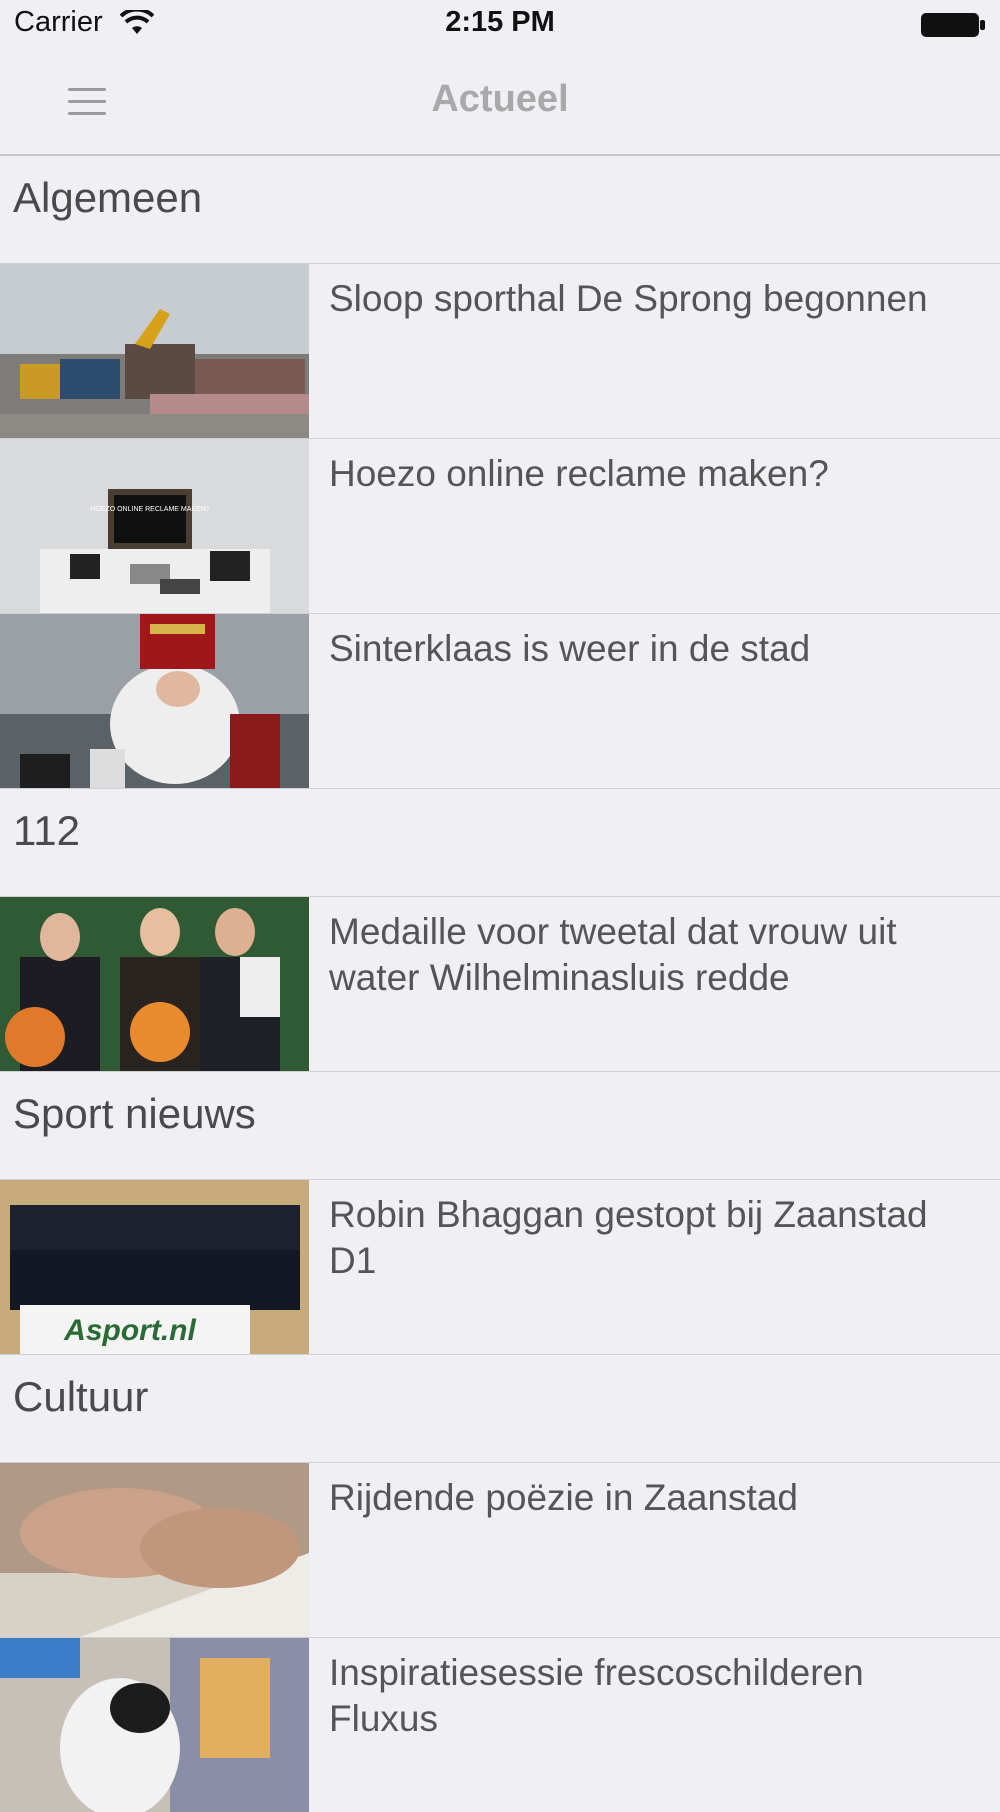 This screenshot has width=1000, height=1812. Describe the element at coordinates (500, 209) in the screenshot. I see `section-header-algemeen: Algemeen` at that location.